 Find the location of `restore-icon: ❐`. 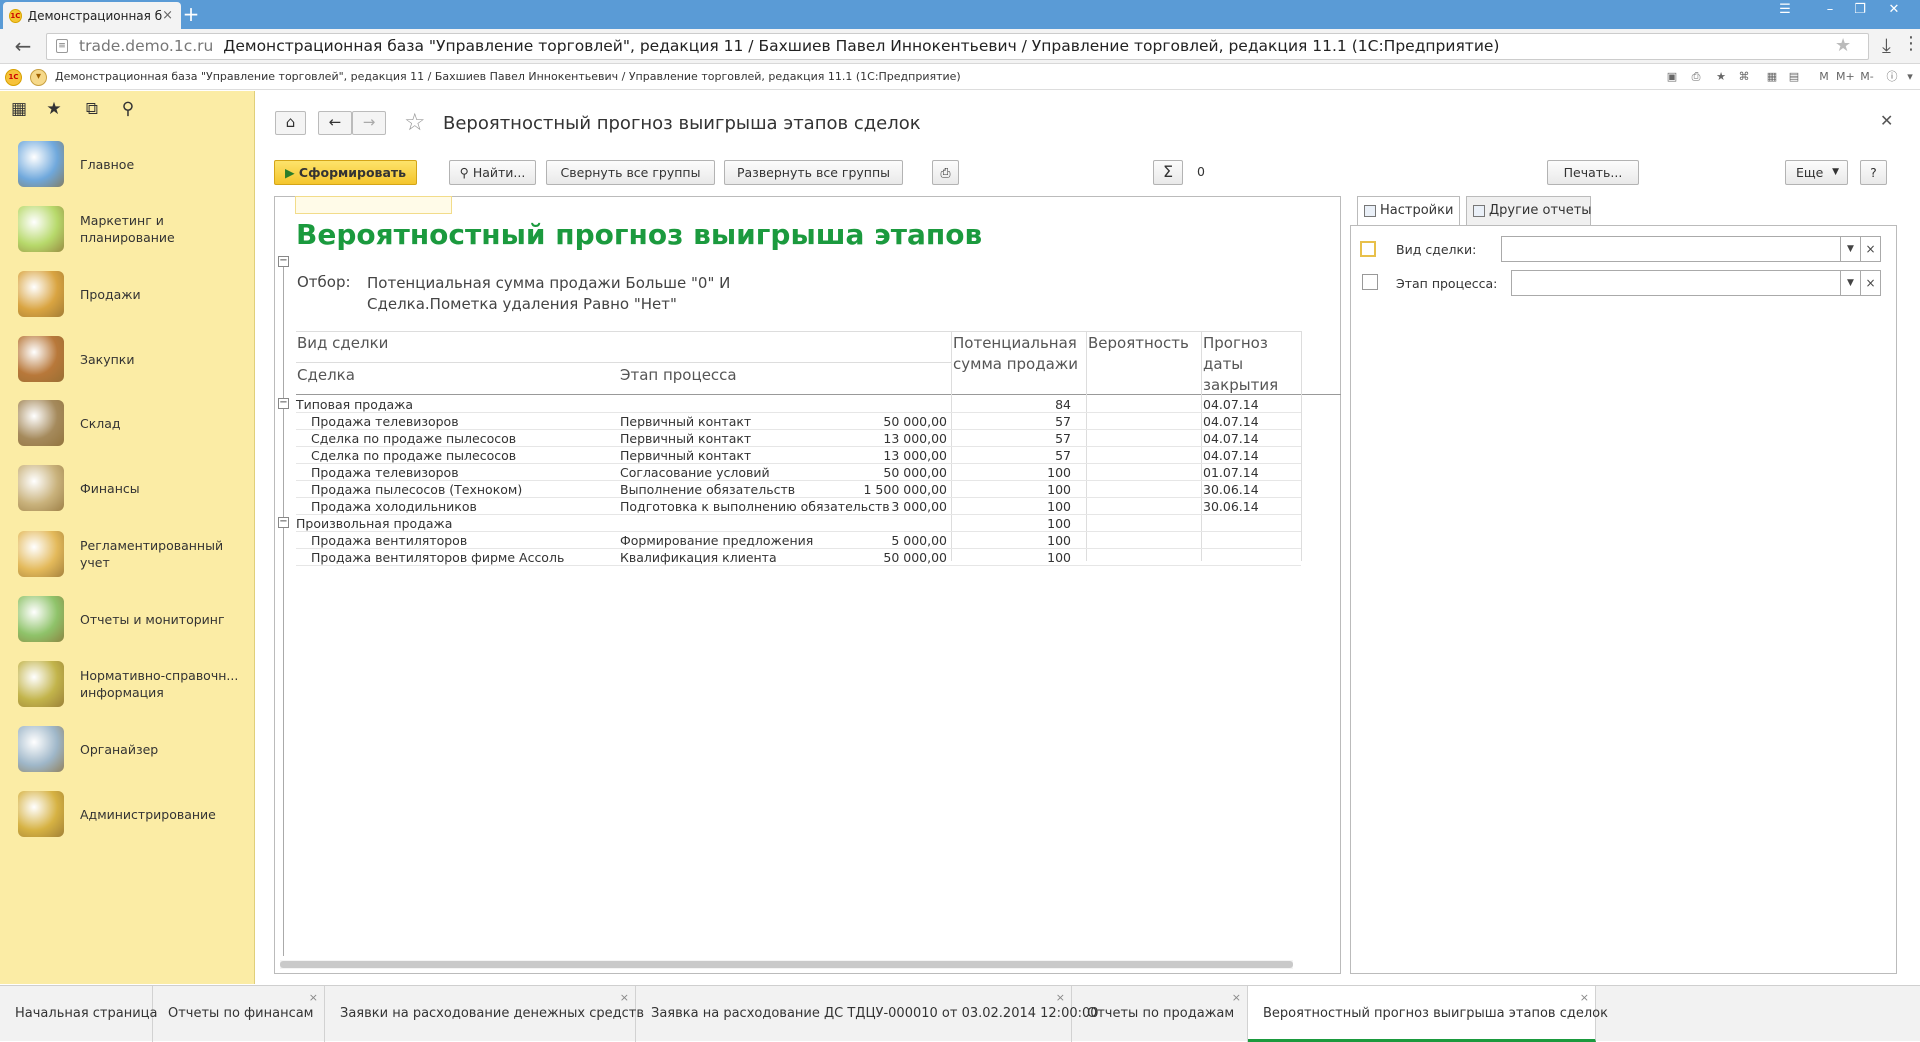

restore-icon: ❐ is located at coordinates (1860, 11).